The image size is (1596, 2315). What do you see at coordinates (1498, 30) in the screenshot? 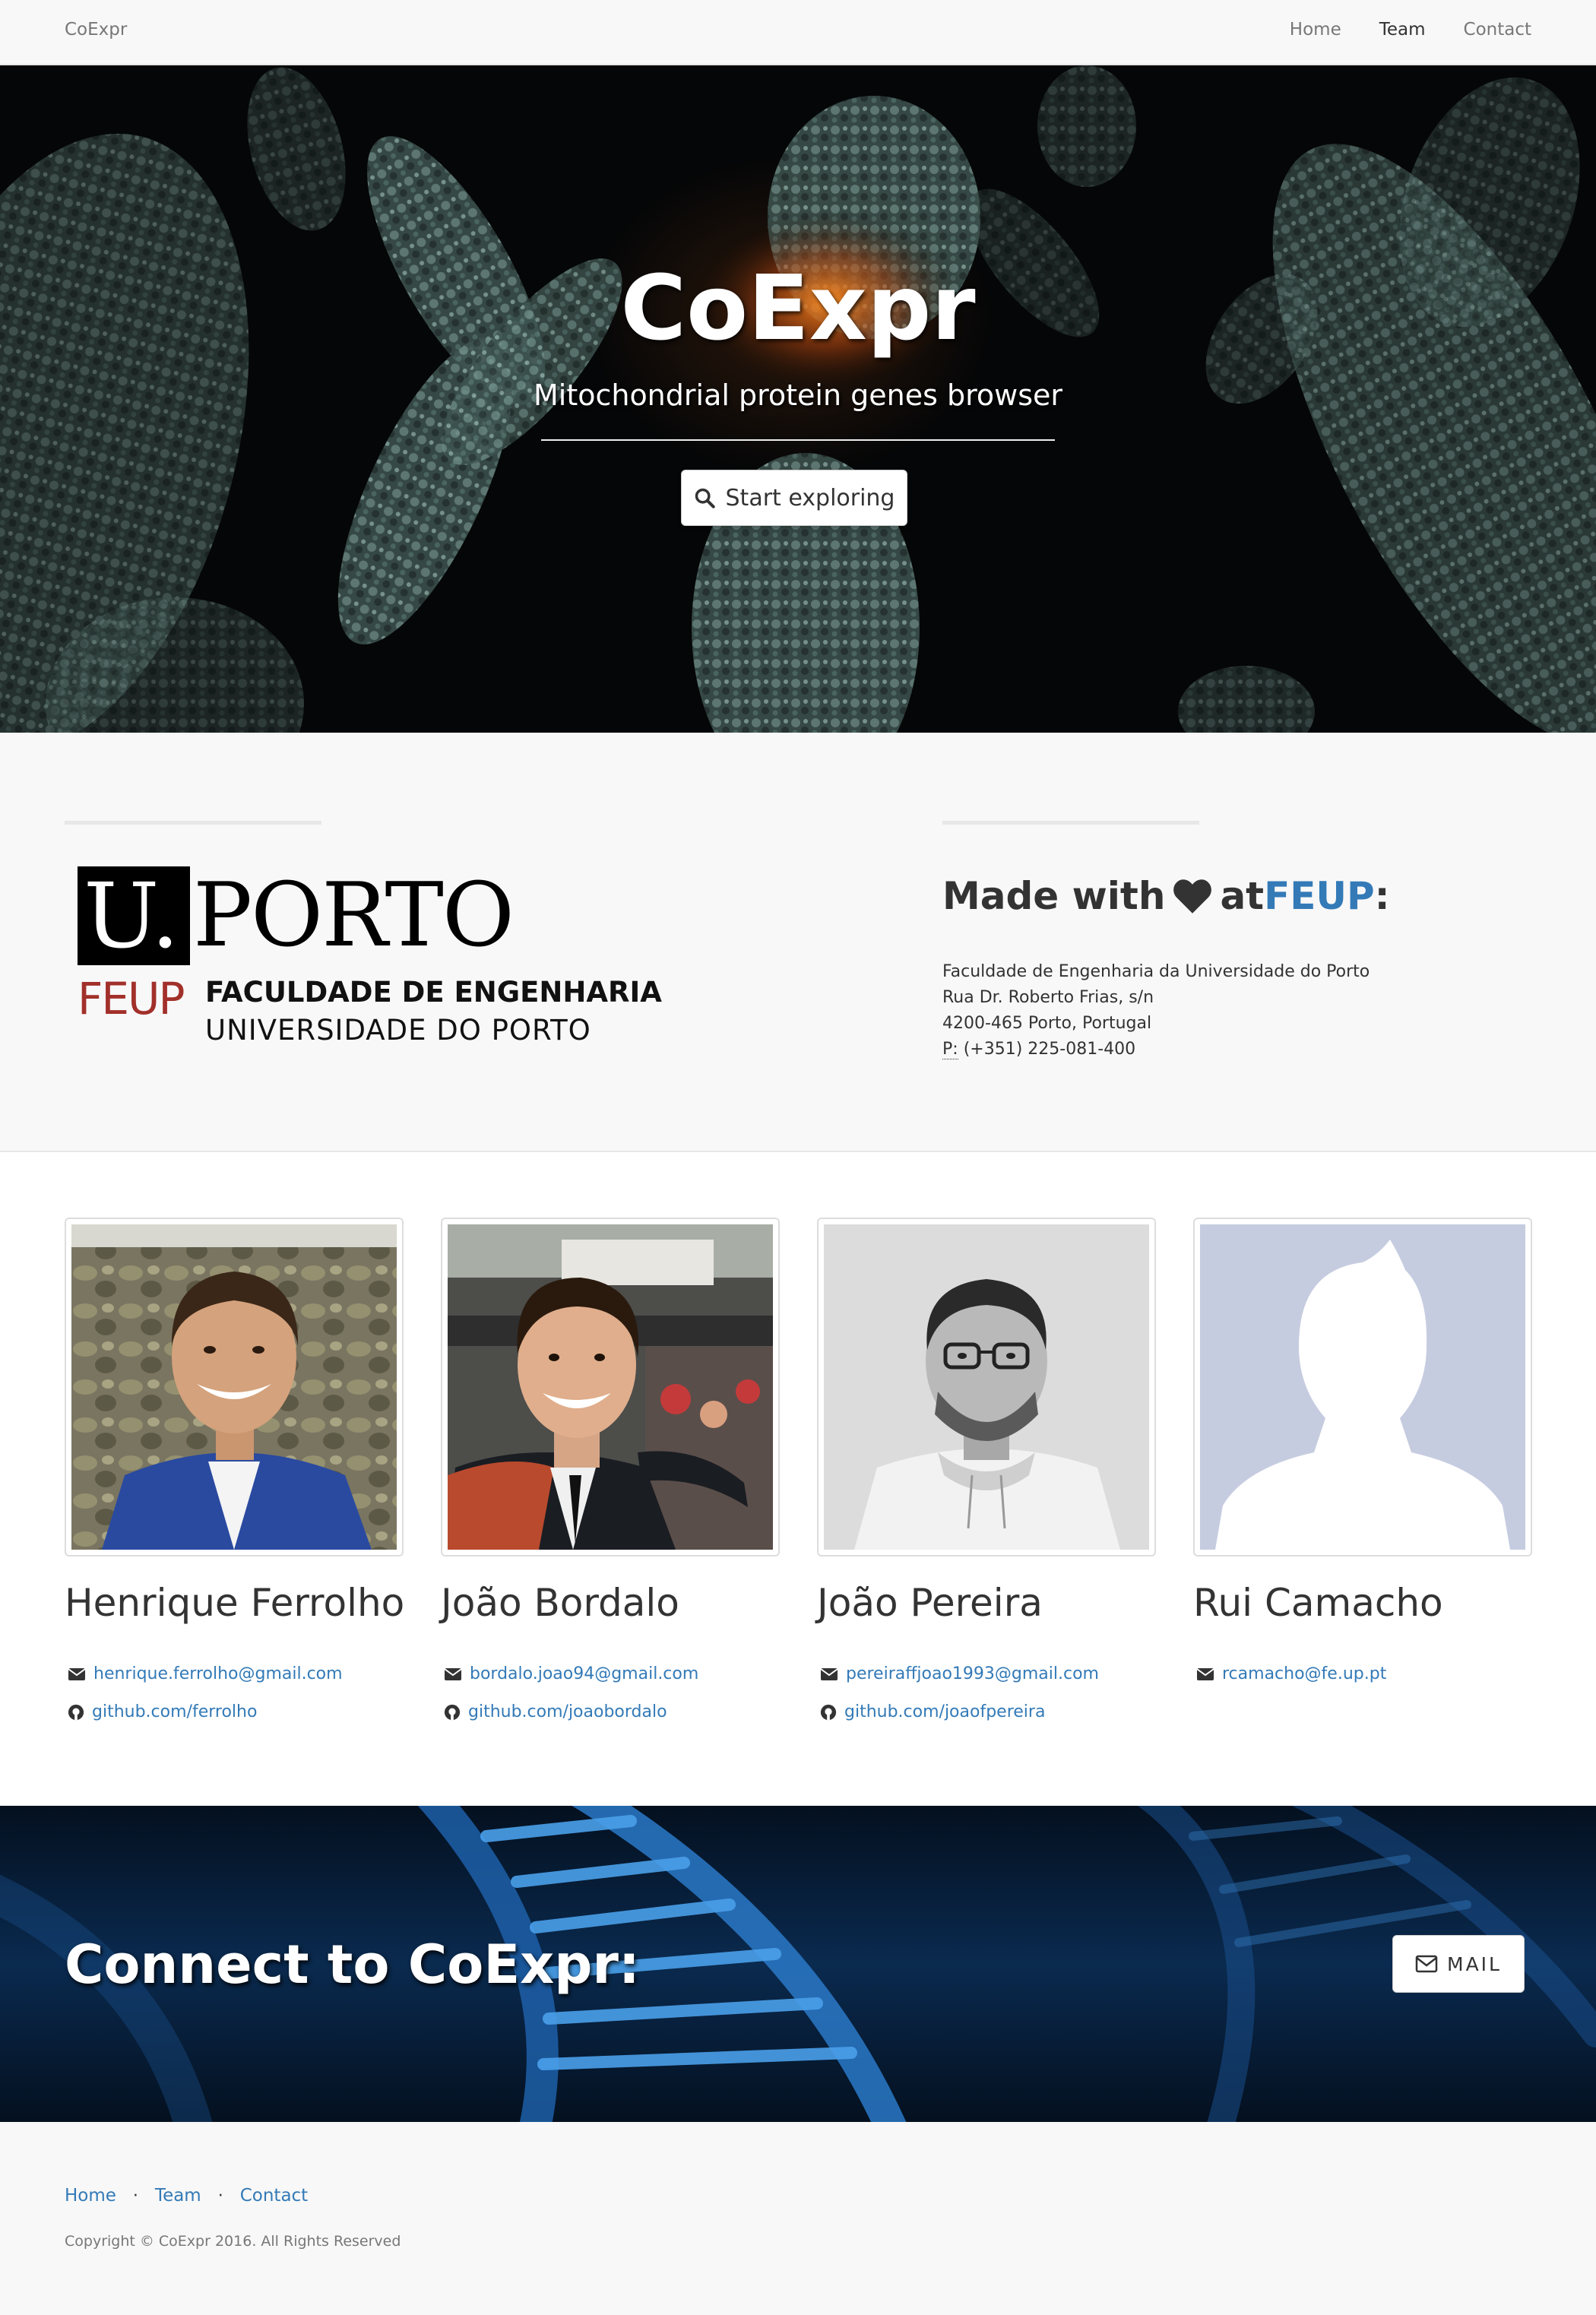
I see `nav-item-contact: Contact` at bounding box center [1498, 30].